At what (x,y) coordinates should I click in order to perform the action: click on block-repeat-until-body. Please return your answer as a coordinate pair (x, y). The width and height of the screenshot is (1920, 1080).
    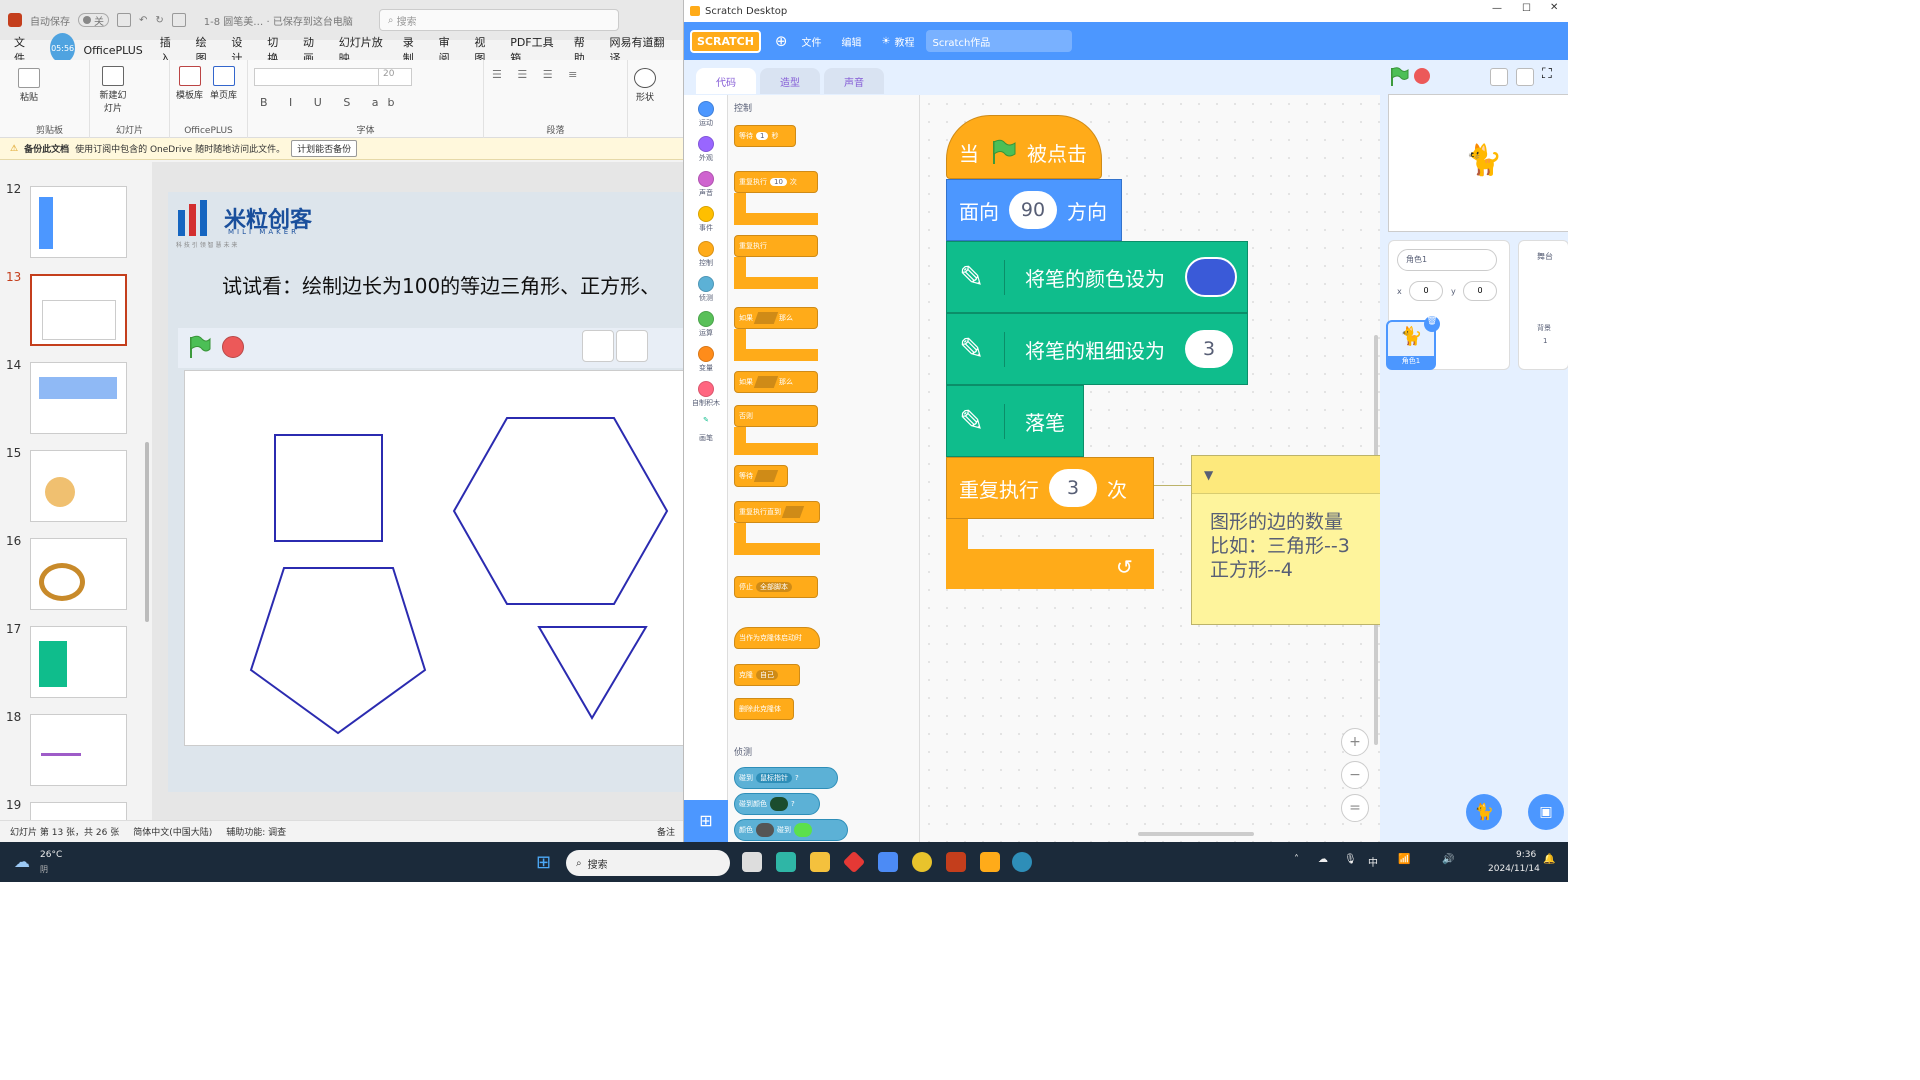
    Looking at the image, I should click on (777, 539).